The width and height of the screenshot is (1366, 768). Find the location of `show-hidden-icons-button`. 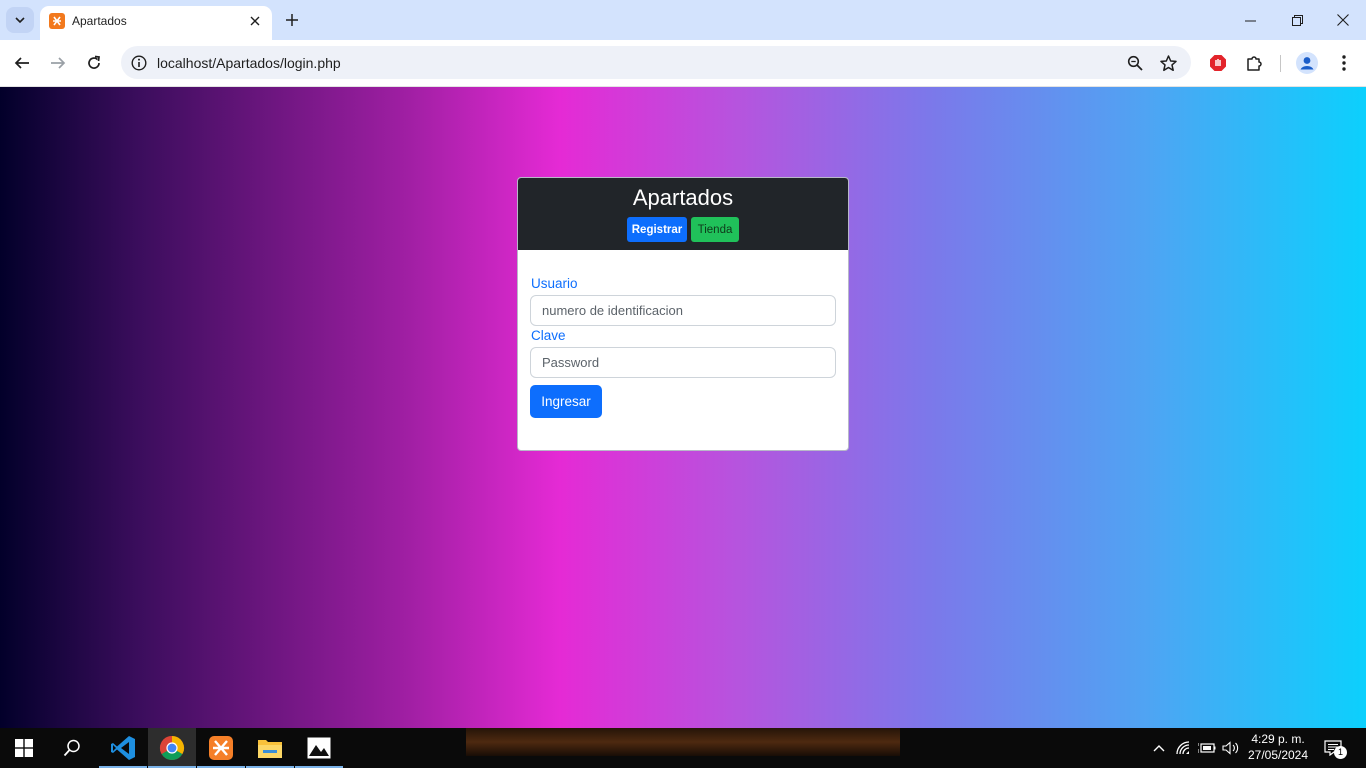

show-hidden-icons-button is located at coordinates (1159, 748).